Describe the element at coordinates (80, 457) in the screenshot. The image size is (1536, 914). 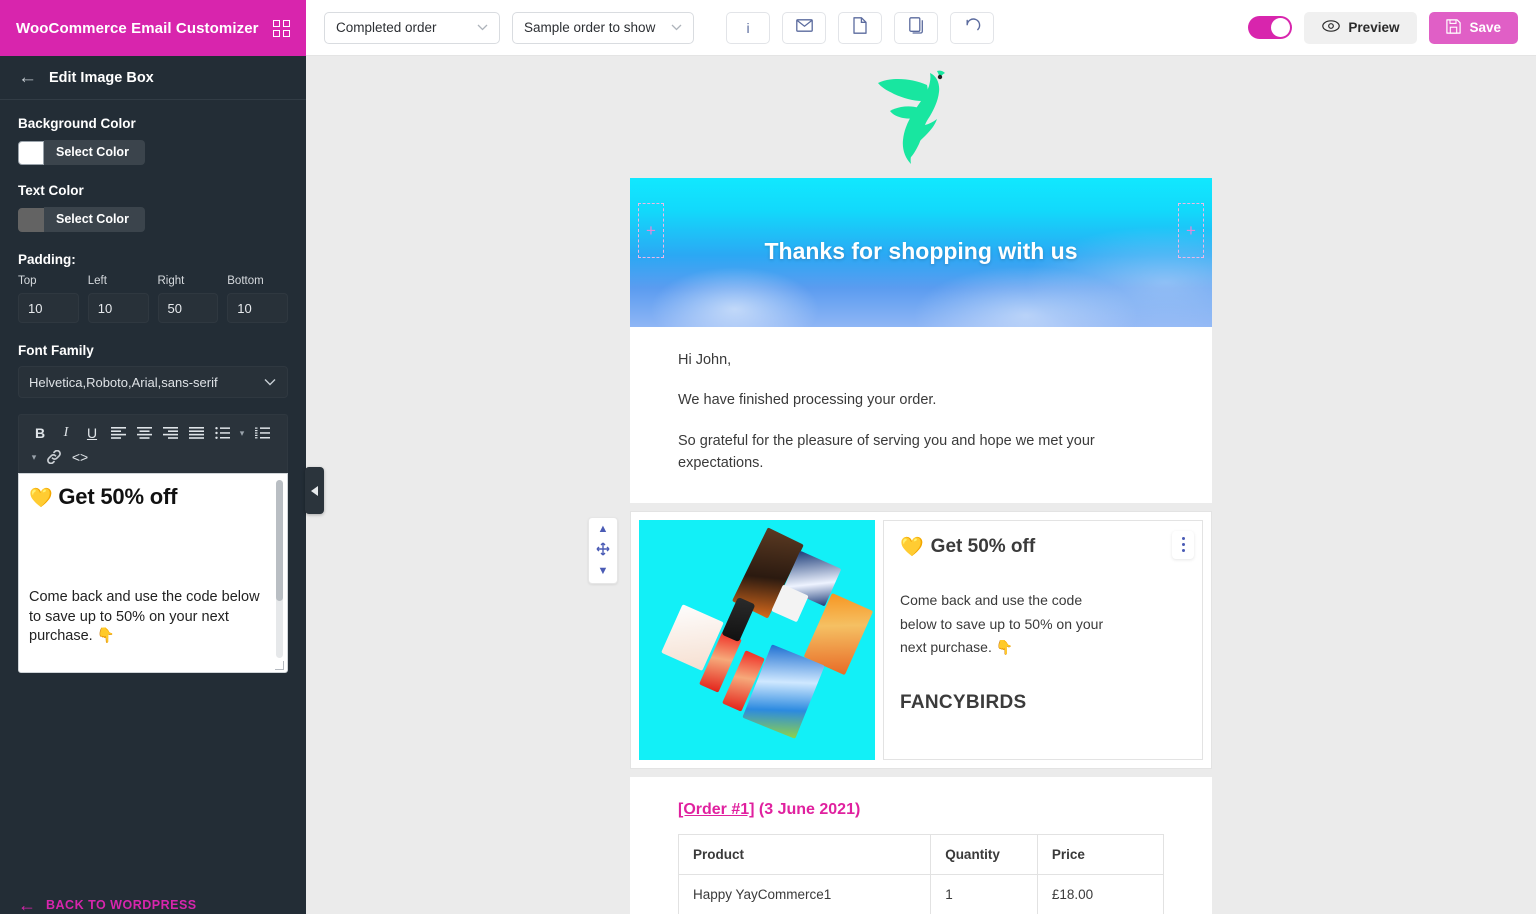
I see `code-icon: <>` at that location.